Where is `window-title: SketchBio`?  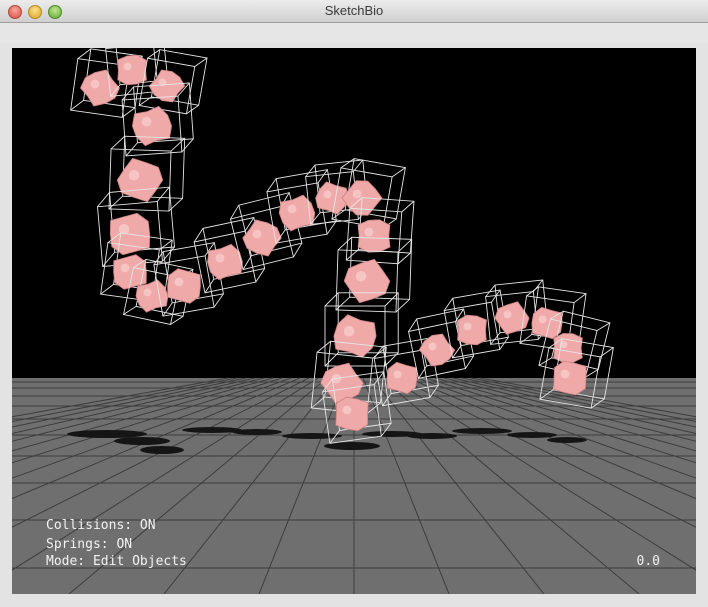 window-title: SketchBio is located at coordinates (354, 10).